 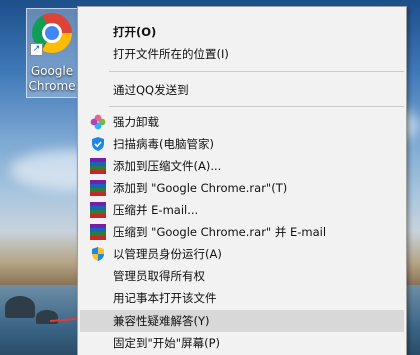 I want to click on menu-item-label: 通过QQ发送到, so click(x=151, y=90).